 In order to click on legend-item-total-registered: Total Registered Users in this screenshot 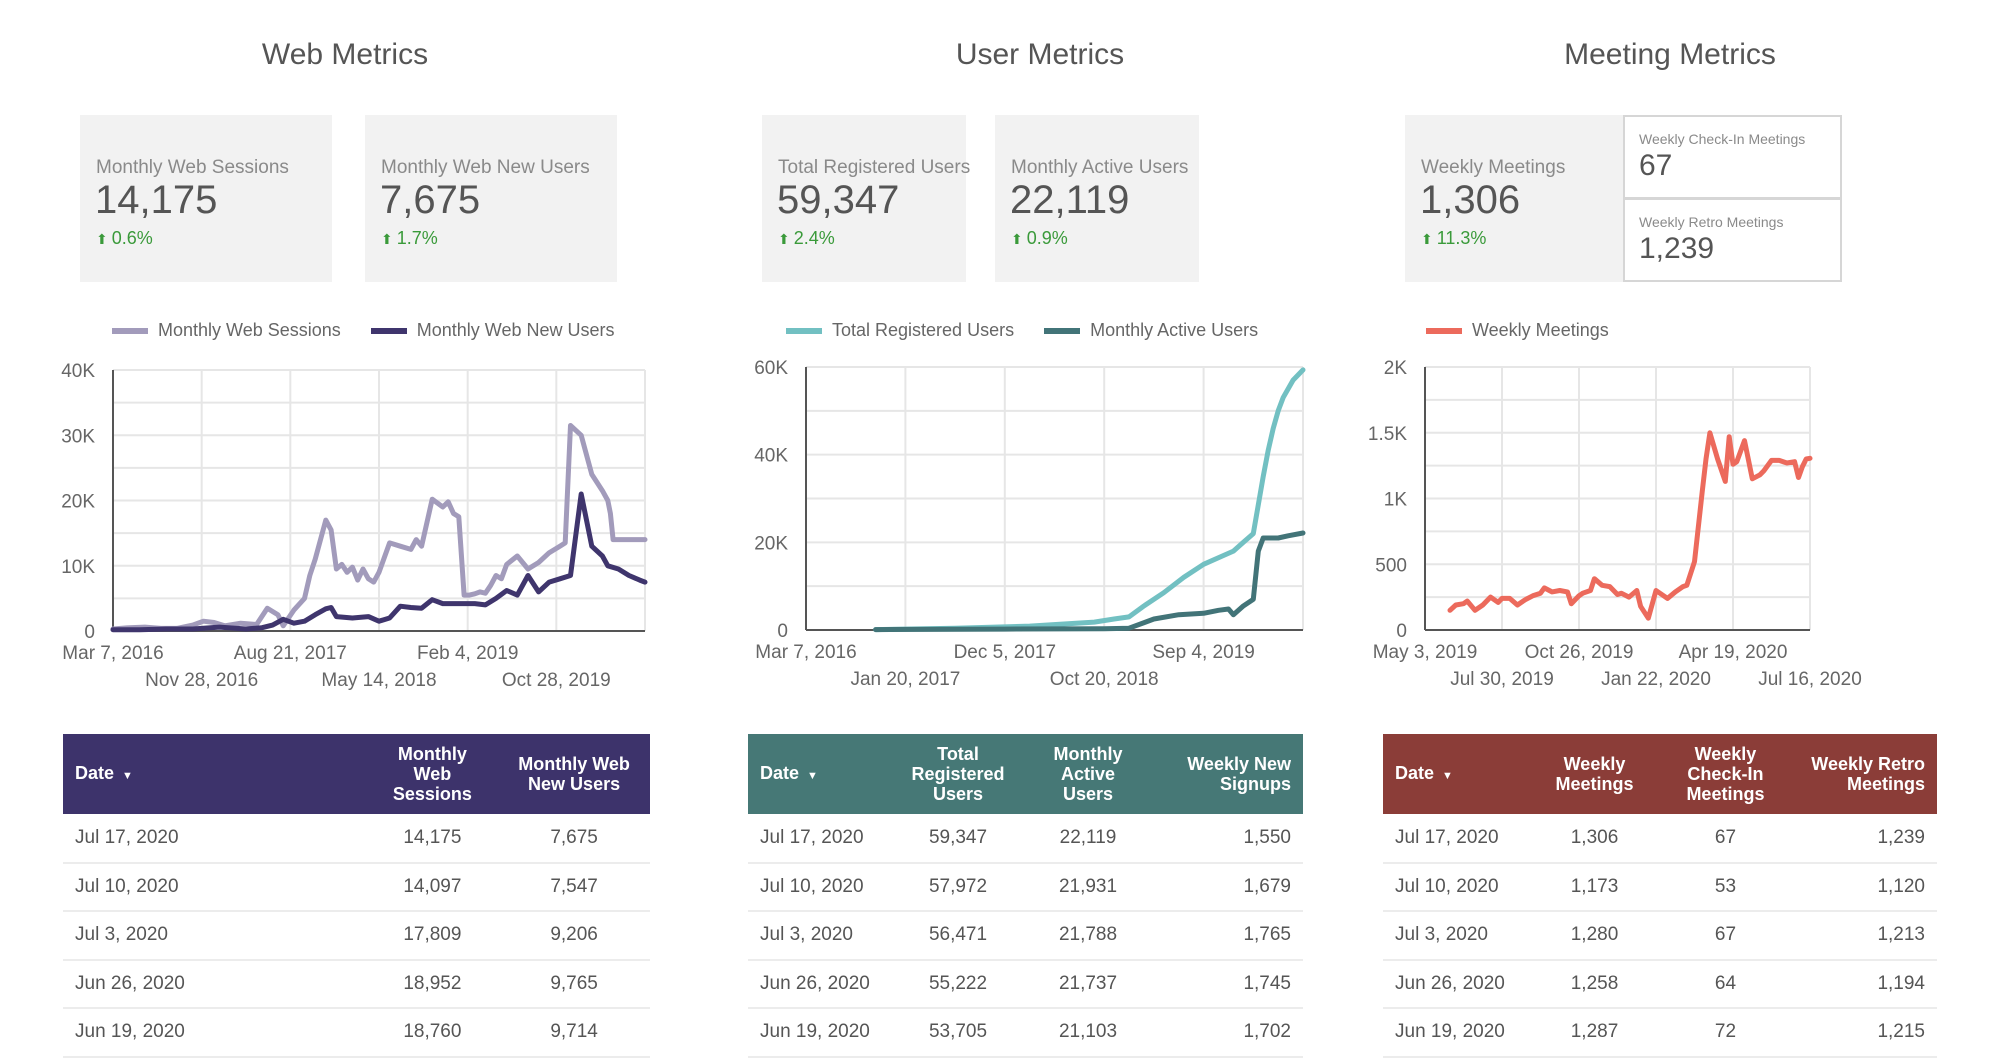, I will do `click(900, 330)`.